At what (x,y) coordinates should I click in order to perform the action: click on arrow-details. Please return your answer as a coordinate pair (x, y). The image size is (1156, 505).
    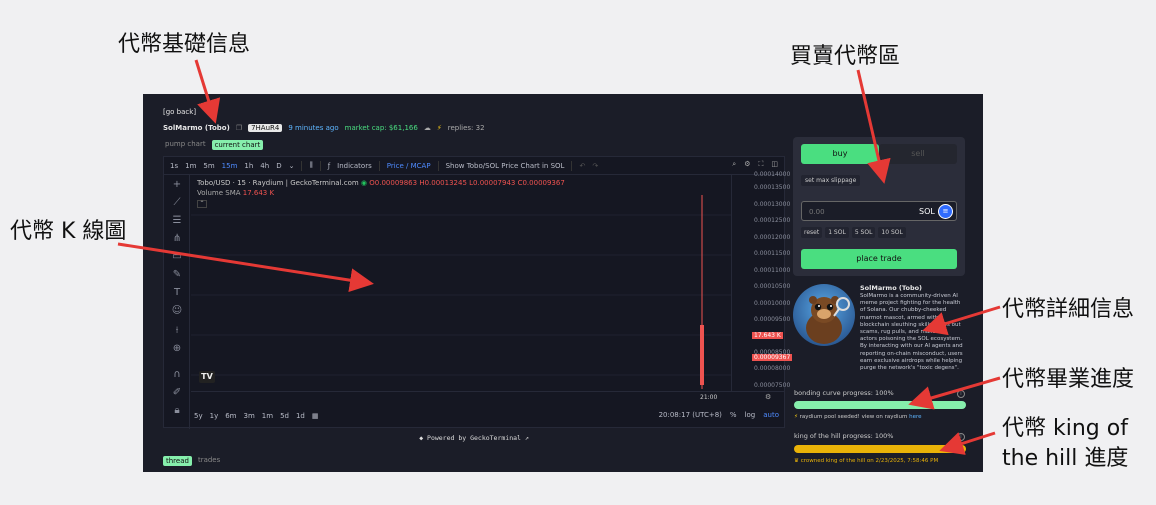
    Looking at the image, I should click on (961, 320).